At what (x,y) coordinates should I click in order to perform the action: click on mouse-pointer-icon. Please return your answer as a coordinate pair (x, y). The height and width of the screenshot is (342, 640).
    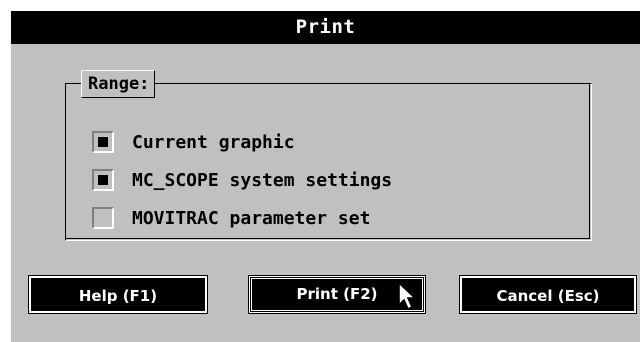
    Looking at the image, I should click on (408, 296).